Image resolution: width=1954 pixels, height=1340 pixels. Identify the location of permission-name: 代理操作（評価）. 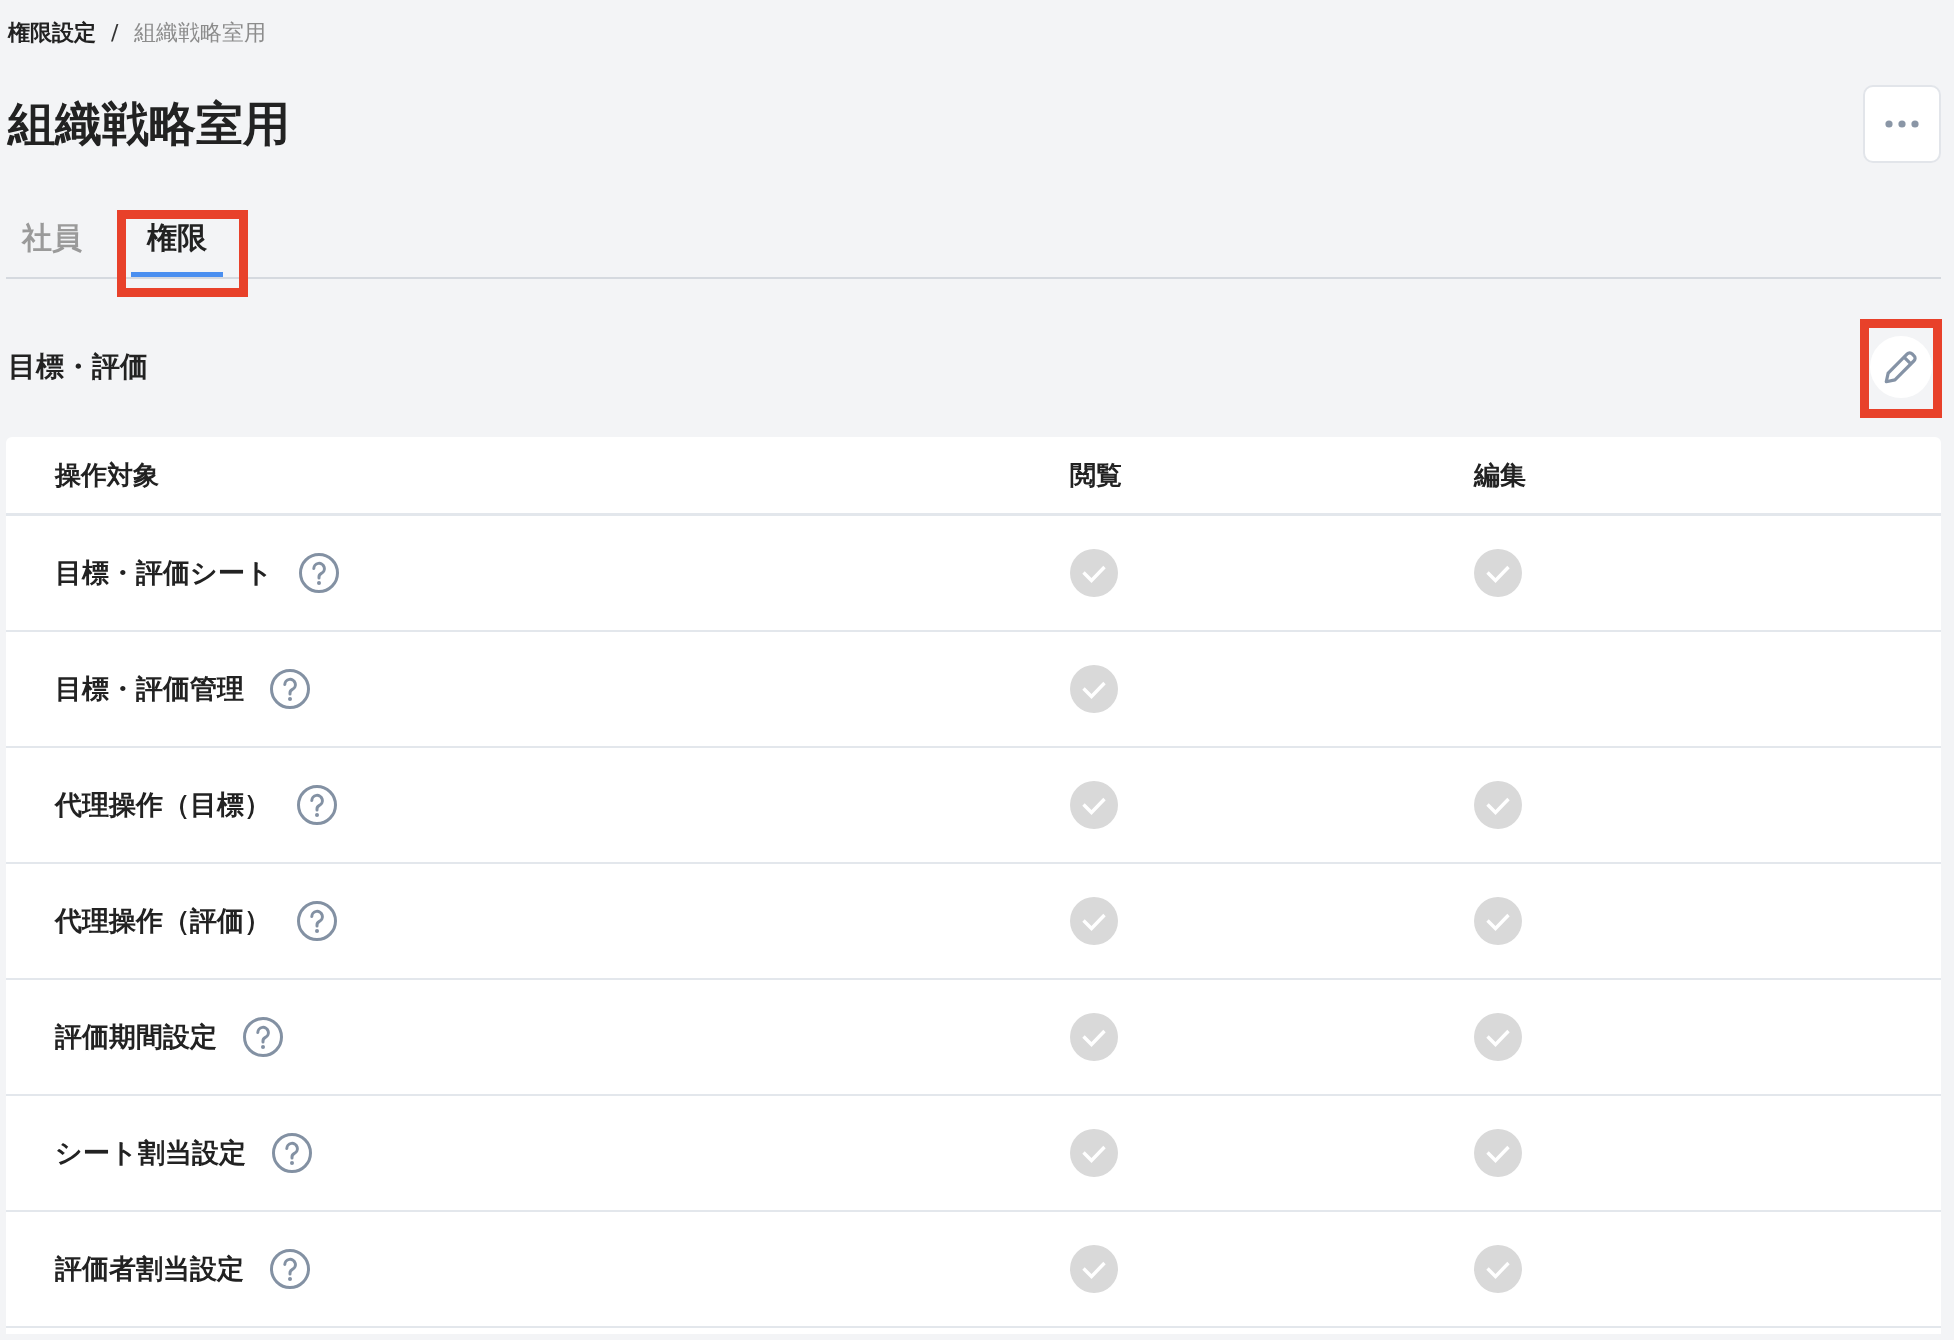
(163, 921).